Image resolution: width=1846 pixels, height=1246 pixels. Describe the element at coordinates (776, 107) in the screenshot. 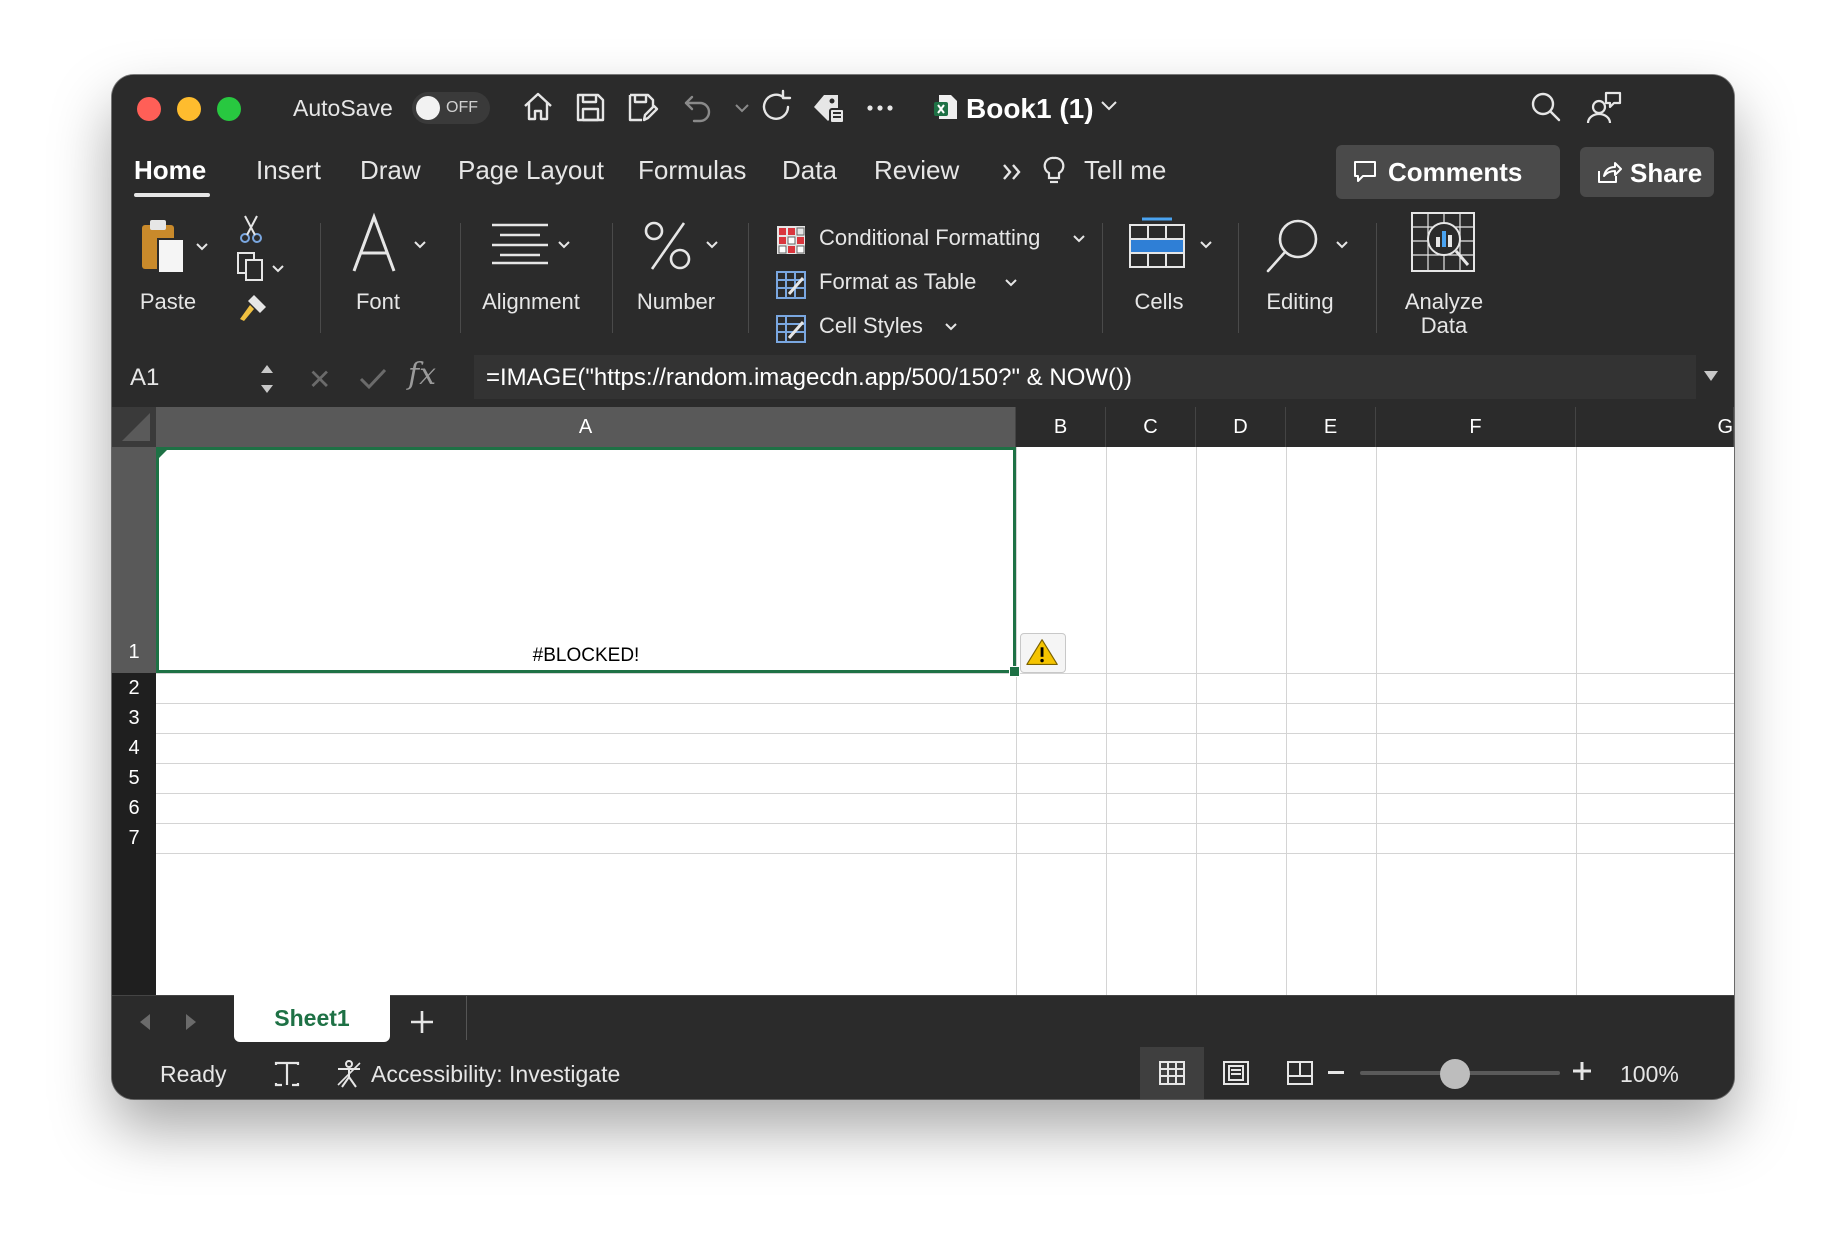

I see `refresh-icon` at that location.